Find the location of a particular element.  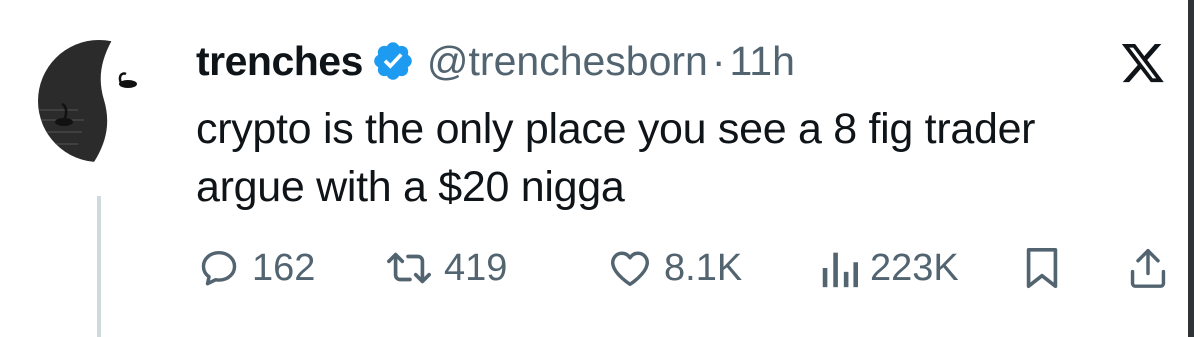

like-count: 8.1K is located at coordinates (703, 267).